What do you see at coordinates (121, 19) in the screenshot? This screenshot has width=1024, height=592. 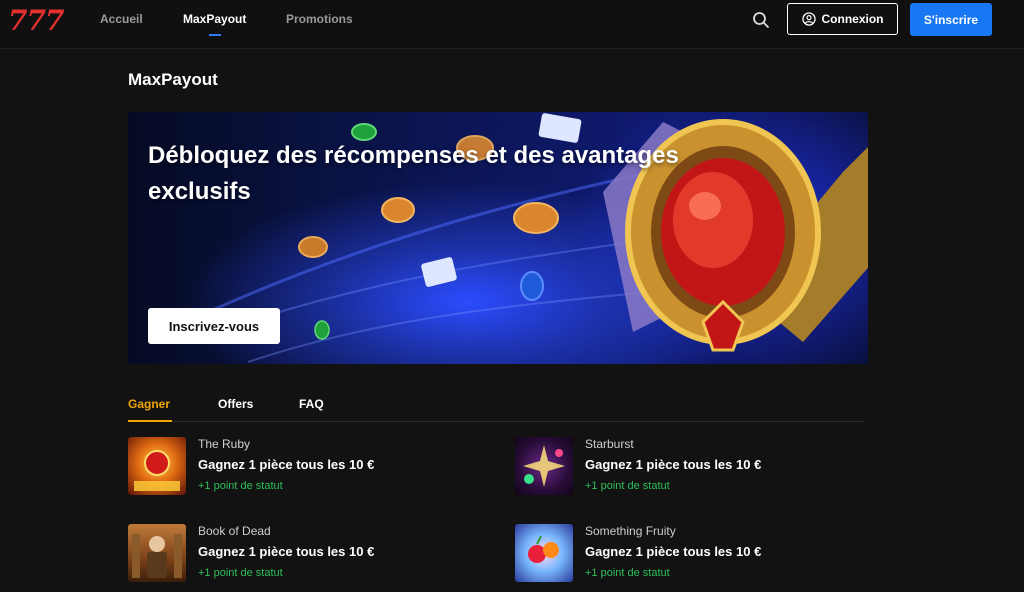 I see `nav-accueil: Accueil` at bounding box center [121, 19].